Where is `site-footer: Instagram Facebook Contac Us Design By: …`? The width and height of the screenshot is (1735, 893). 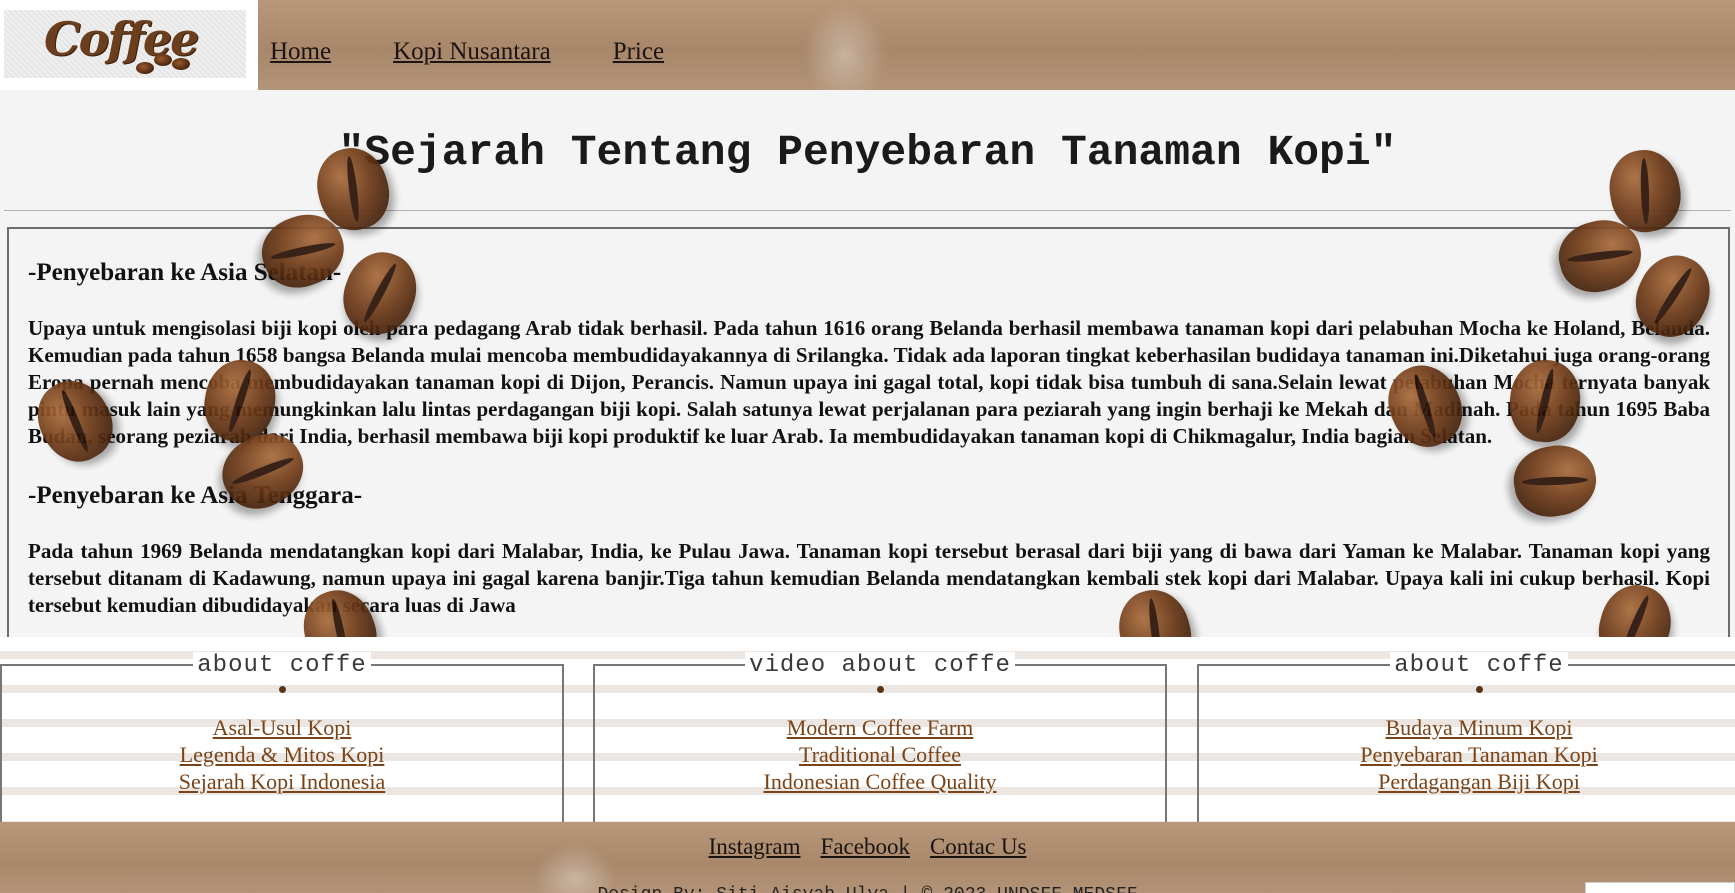 site-footer: Instagram Facebook Contac Us Design By: … is located at coordinates (867, 857).